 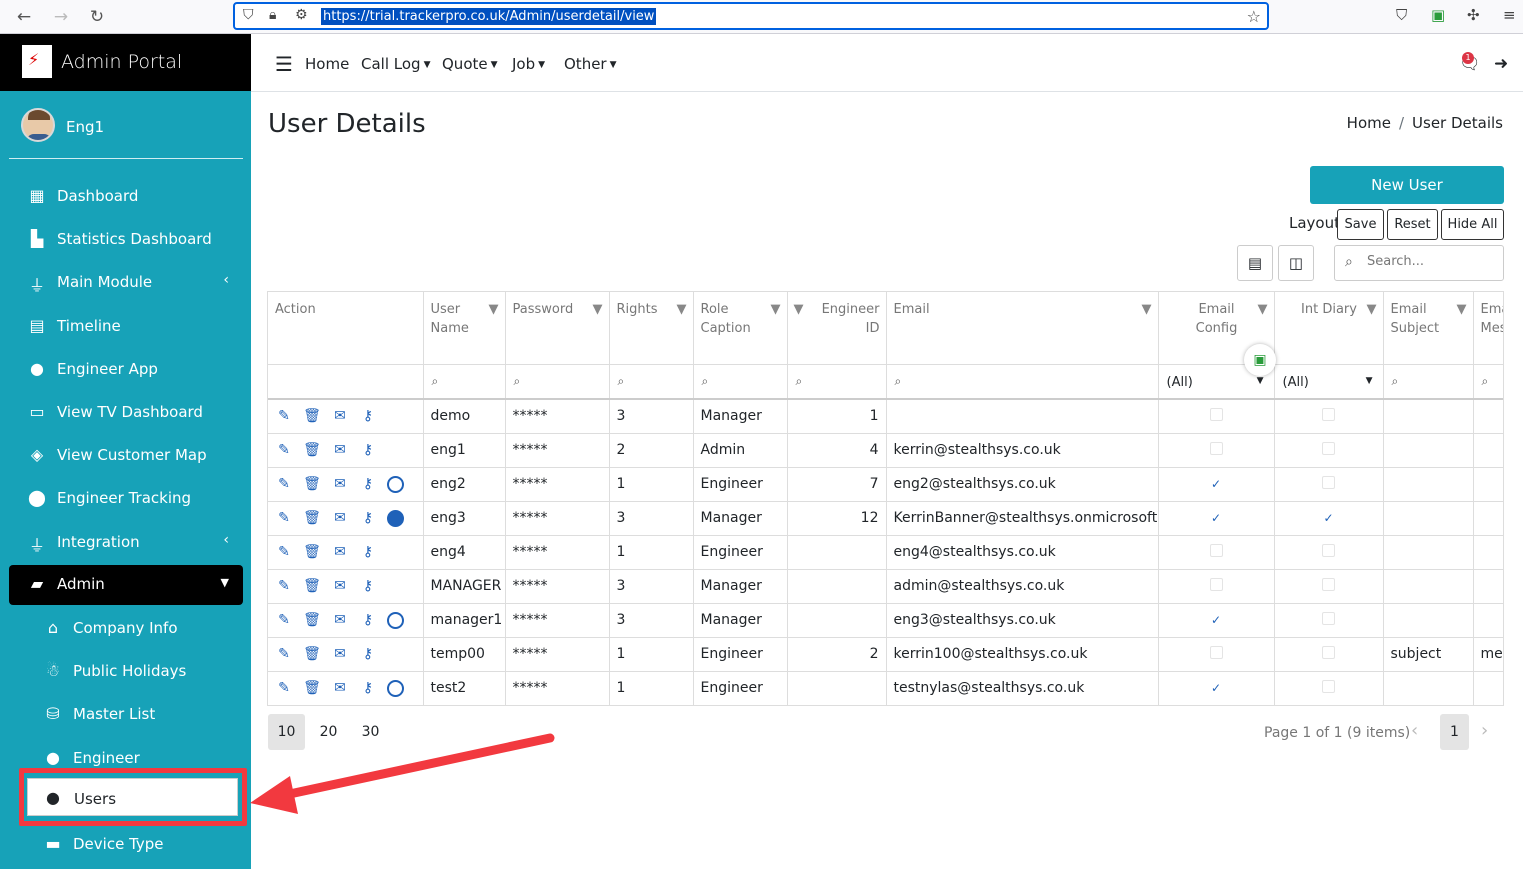 What do you see at coordinates (126, 125) in the screenshot?
I see `user-panel: Eng1` at bounding box center [126, 125].